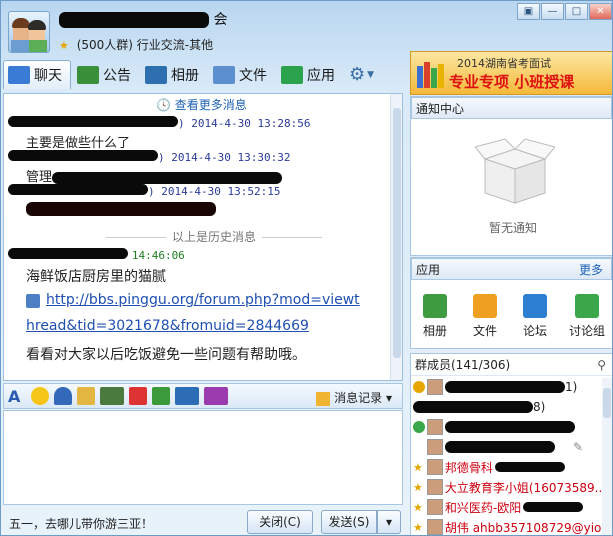 This screenshot has height=536, width=613. I want to click on tab-chat: 聊天, so click(37, 74).